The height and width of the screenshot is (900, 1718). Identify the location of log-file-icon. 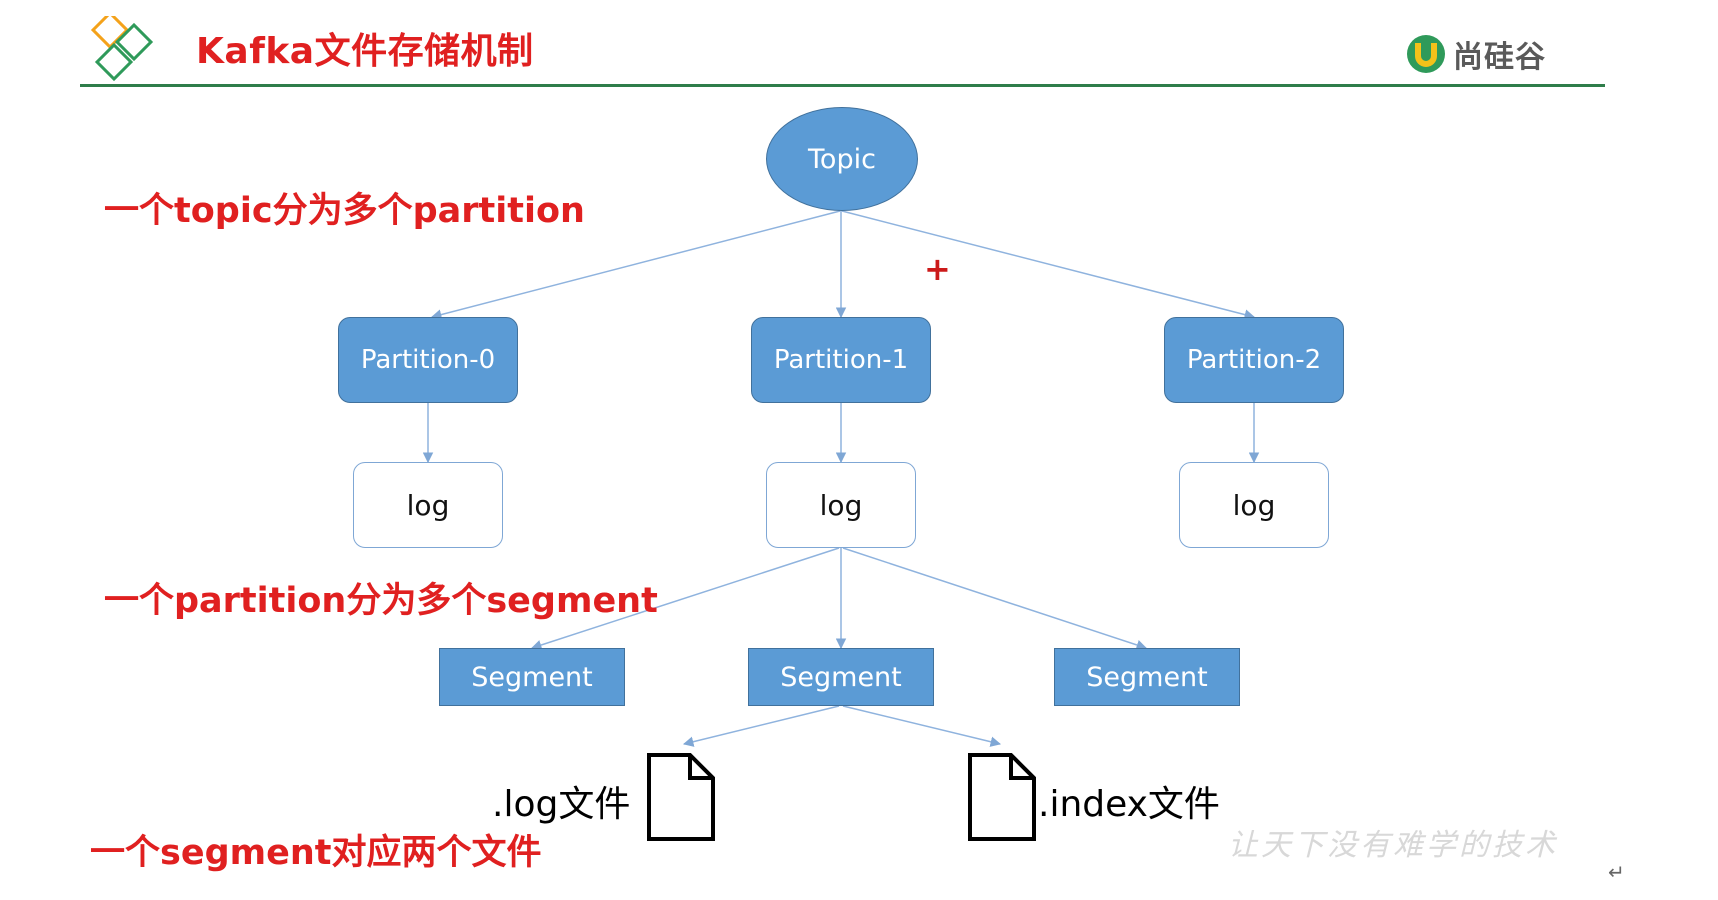
(681, 797).